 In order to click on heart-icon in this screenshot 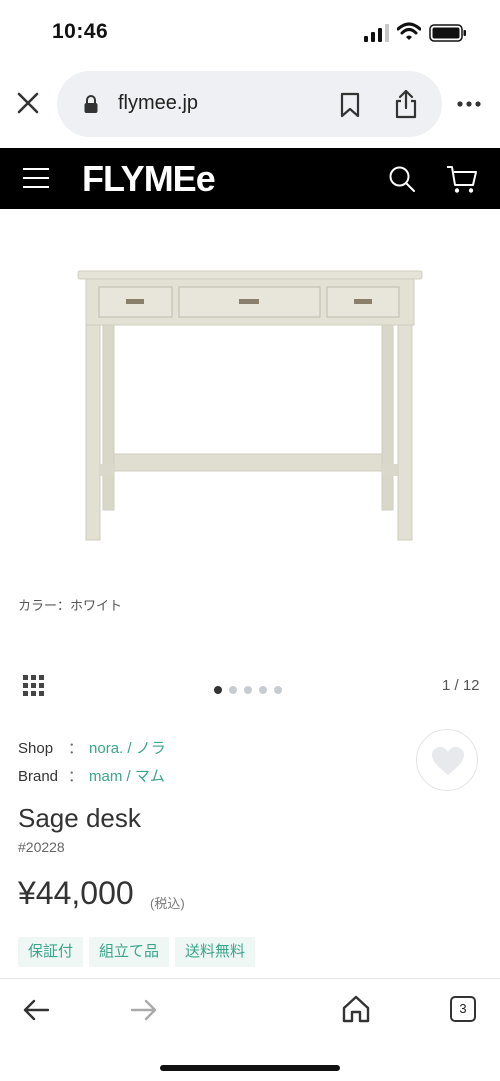, I will do `click(448, 761)`.